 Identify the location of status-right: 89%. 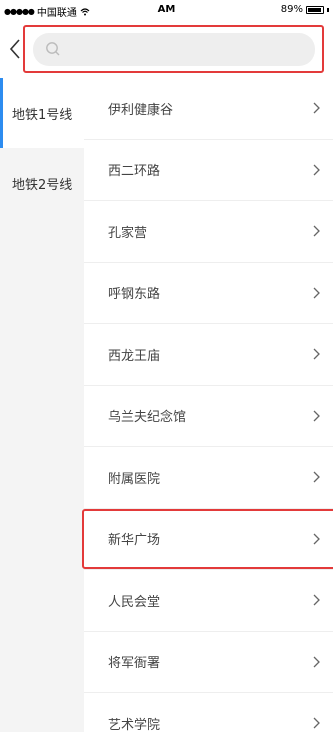
(305, 9).